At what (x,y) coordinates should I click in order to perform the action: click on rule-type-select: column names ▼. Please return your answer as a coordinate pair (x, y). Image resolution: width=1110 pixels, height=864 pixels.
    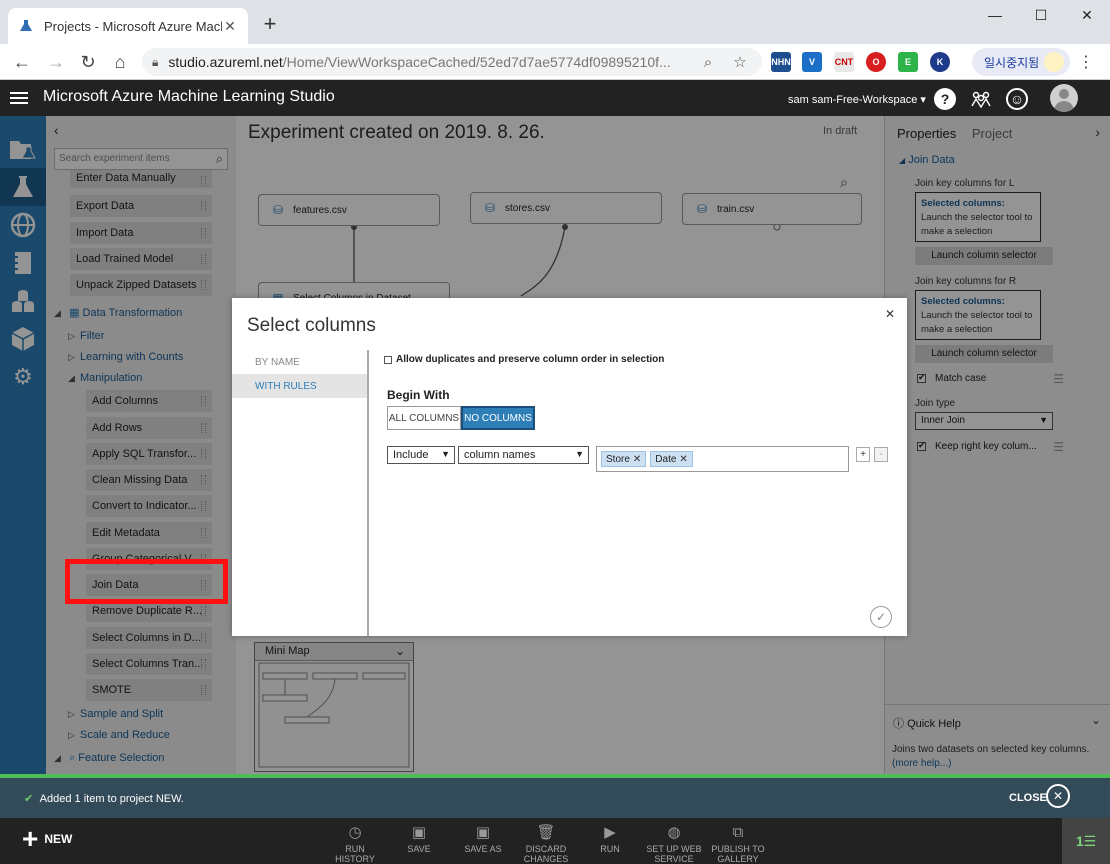
    Looking at the image, I should click on (523, 455).